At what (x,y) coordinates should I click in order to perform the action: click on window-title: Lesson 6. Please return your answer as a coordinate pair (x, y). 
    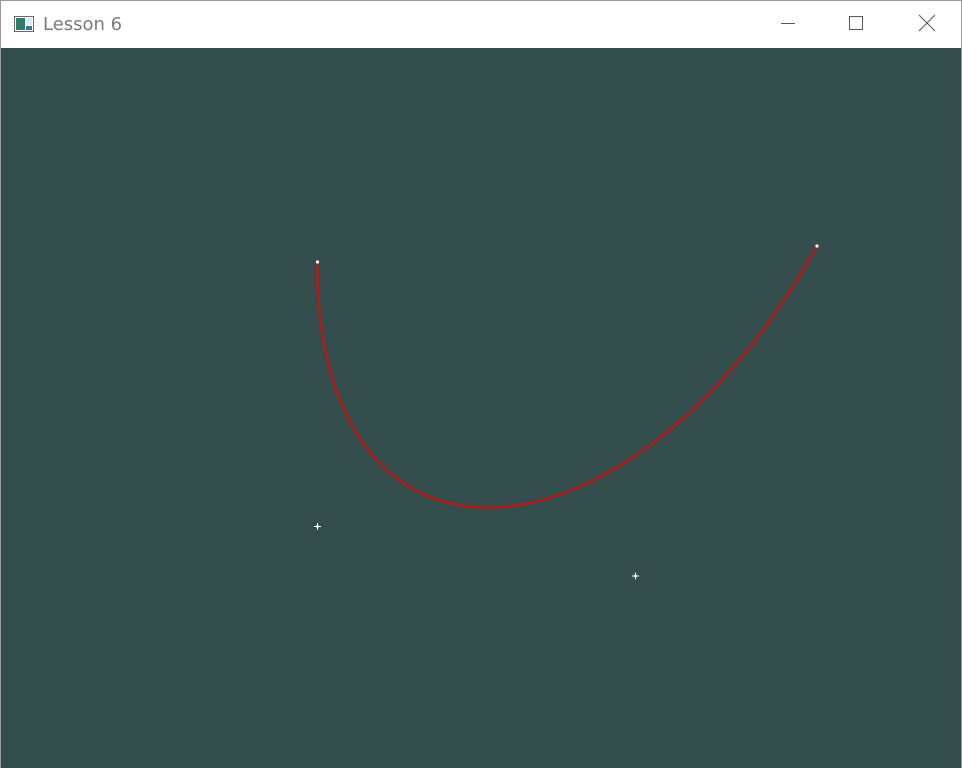
    Looking at the image, I should click on (83, 24).